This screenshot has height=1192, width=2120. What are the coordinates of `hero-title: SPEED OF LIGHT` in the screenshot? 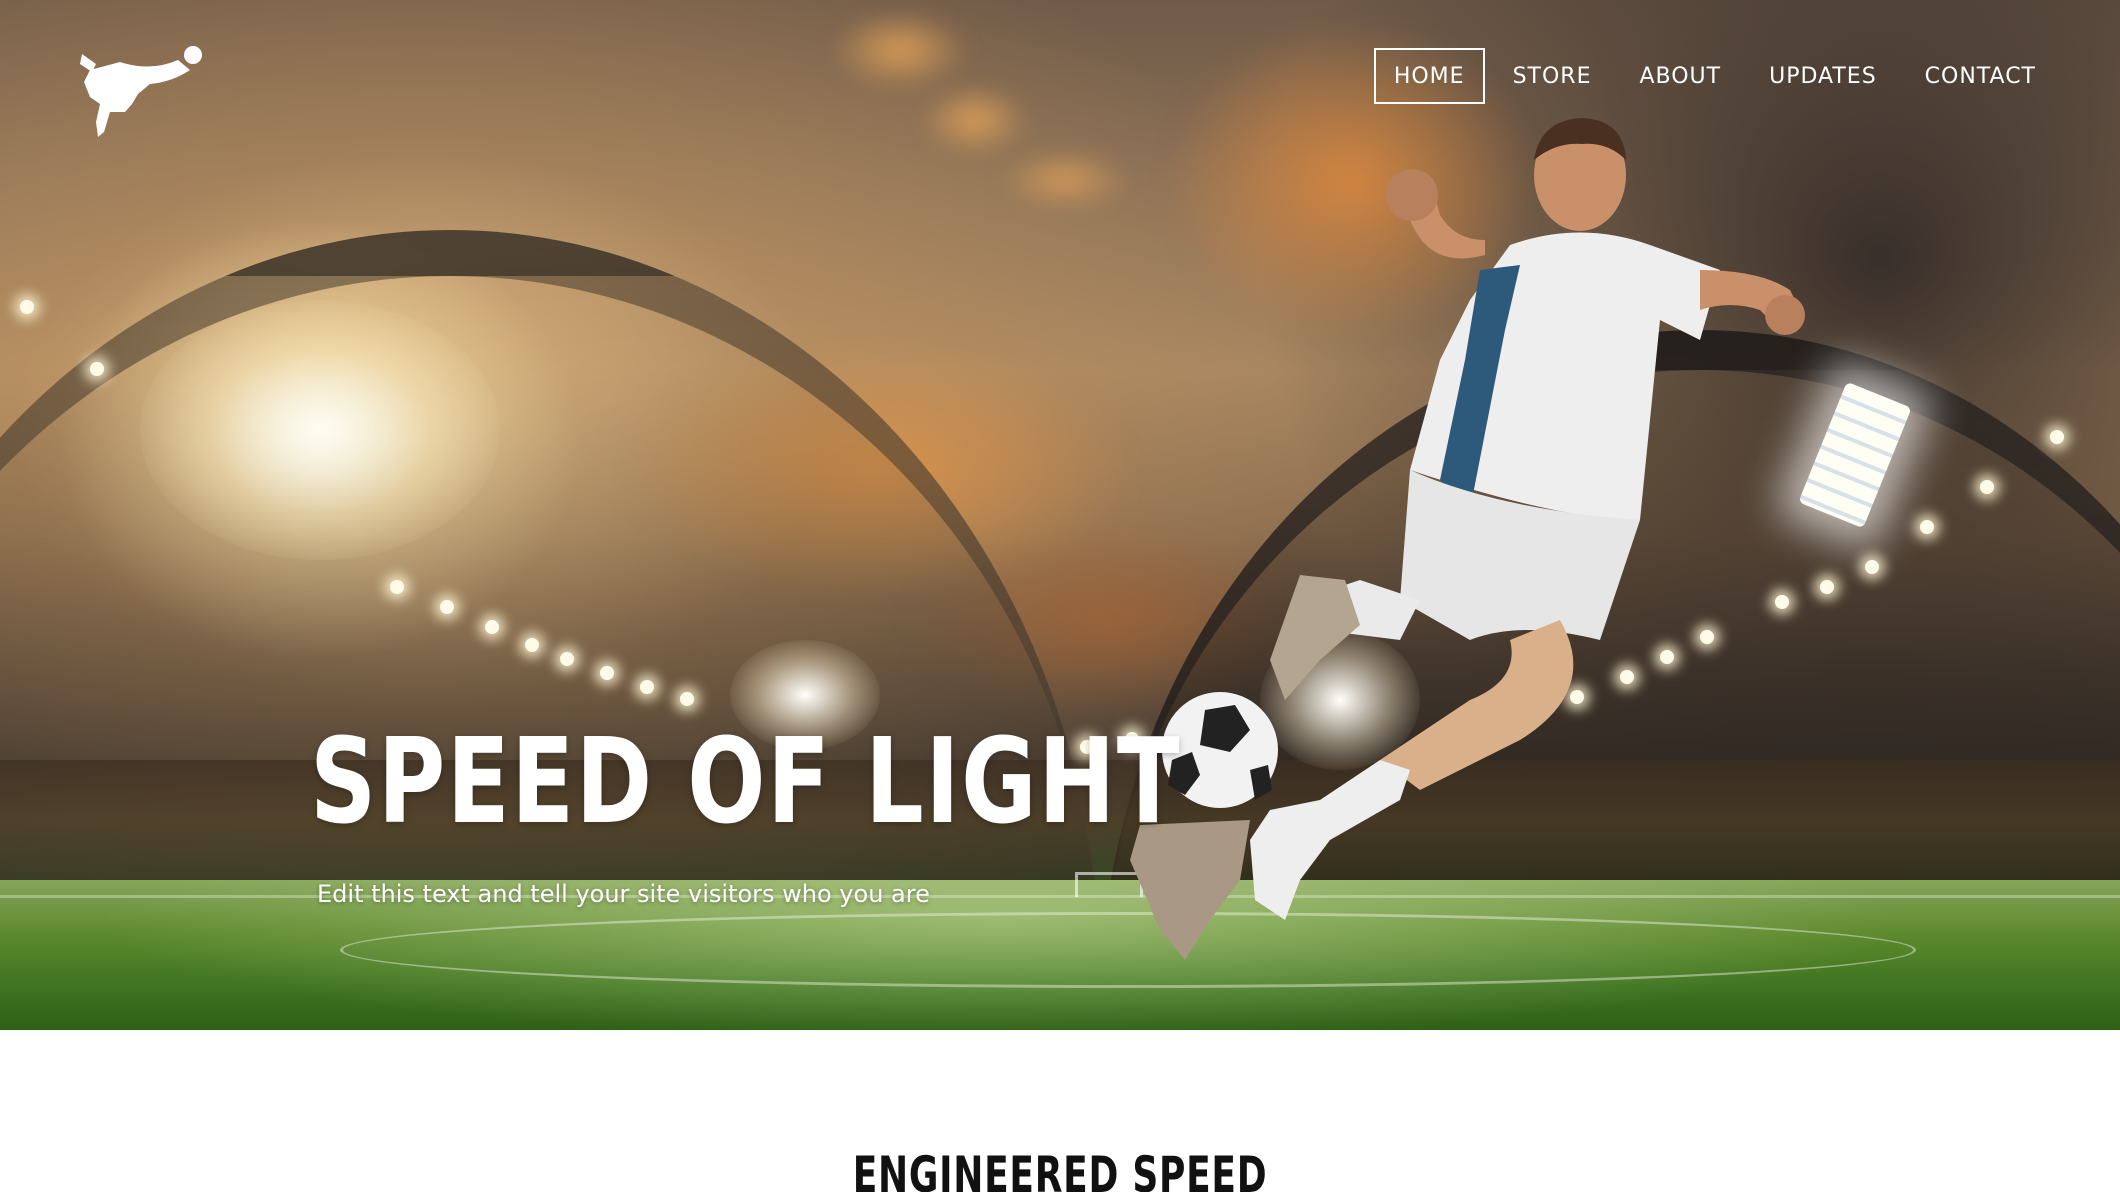 It's located at (746, 781).